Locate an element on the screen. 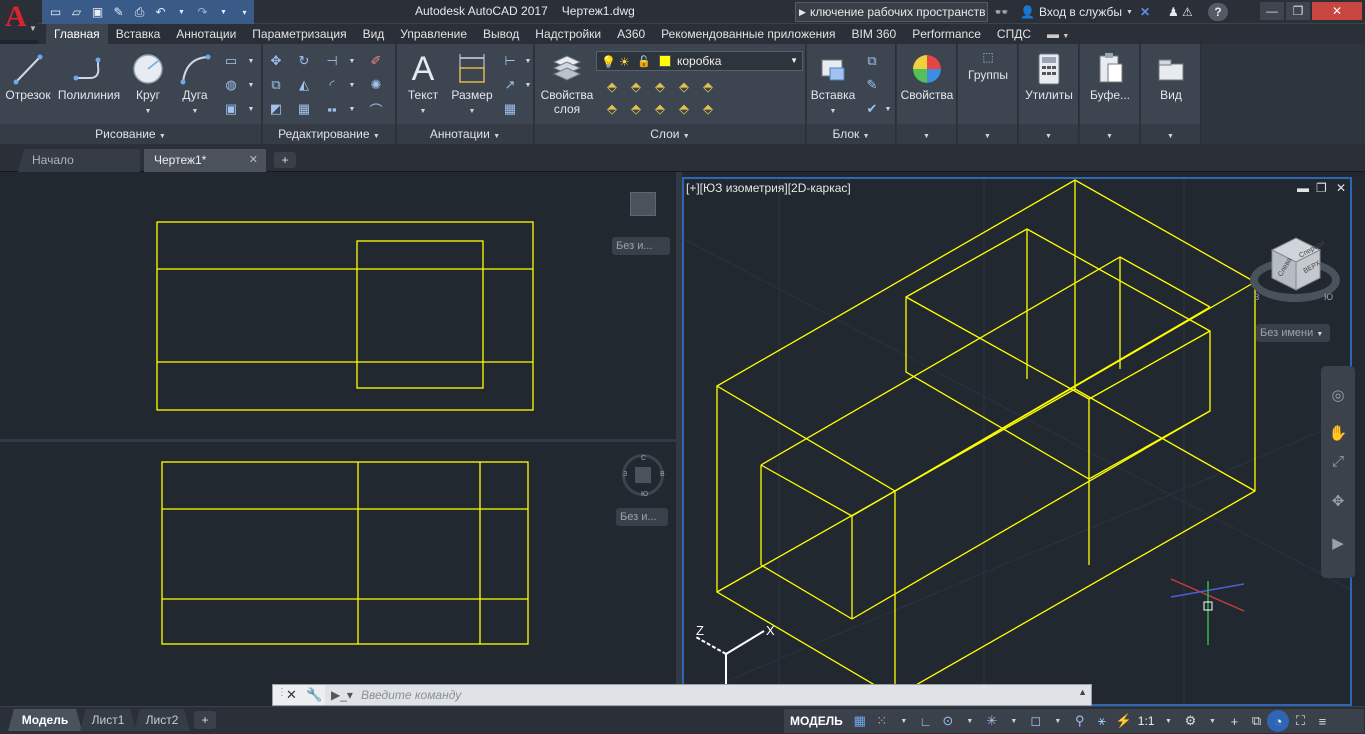  utilities-panel: Утилиты ▼ is located at coordinates (1049, 94).